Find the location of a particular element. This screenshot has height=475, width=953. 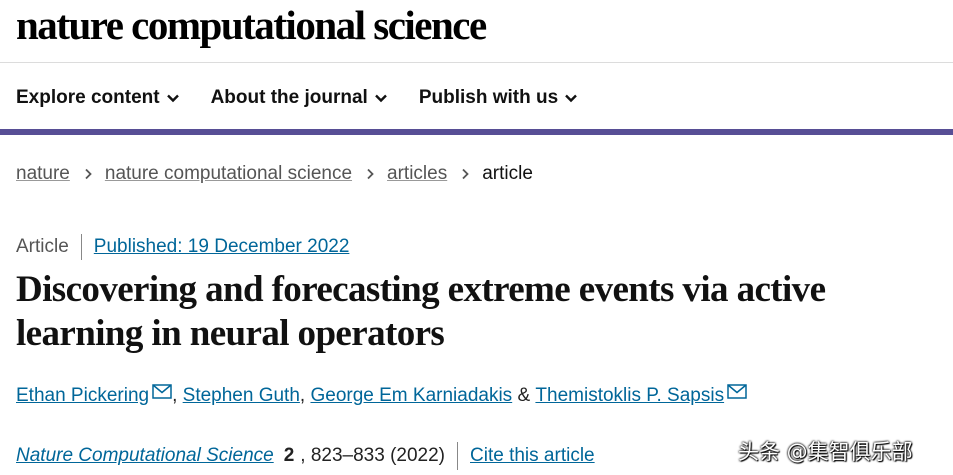

nav-explore-content-label: Explore content is located at coordinates (88, 97).